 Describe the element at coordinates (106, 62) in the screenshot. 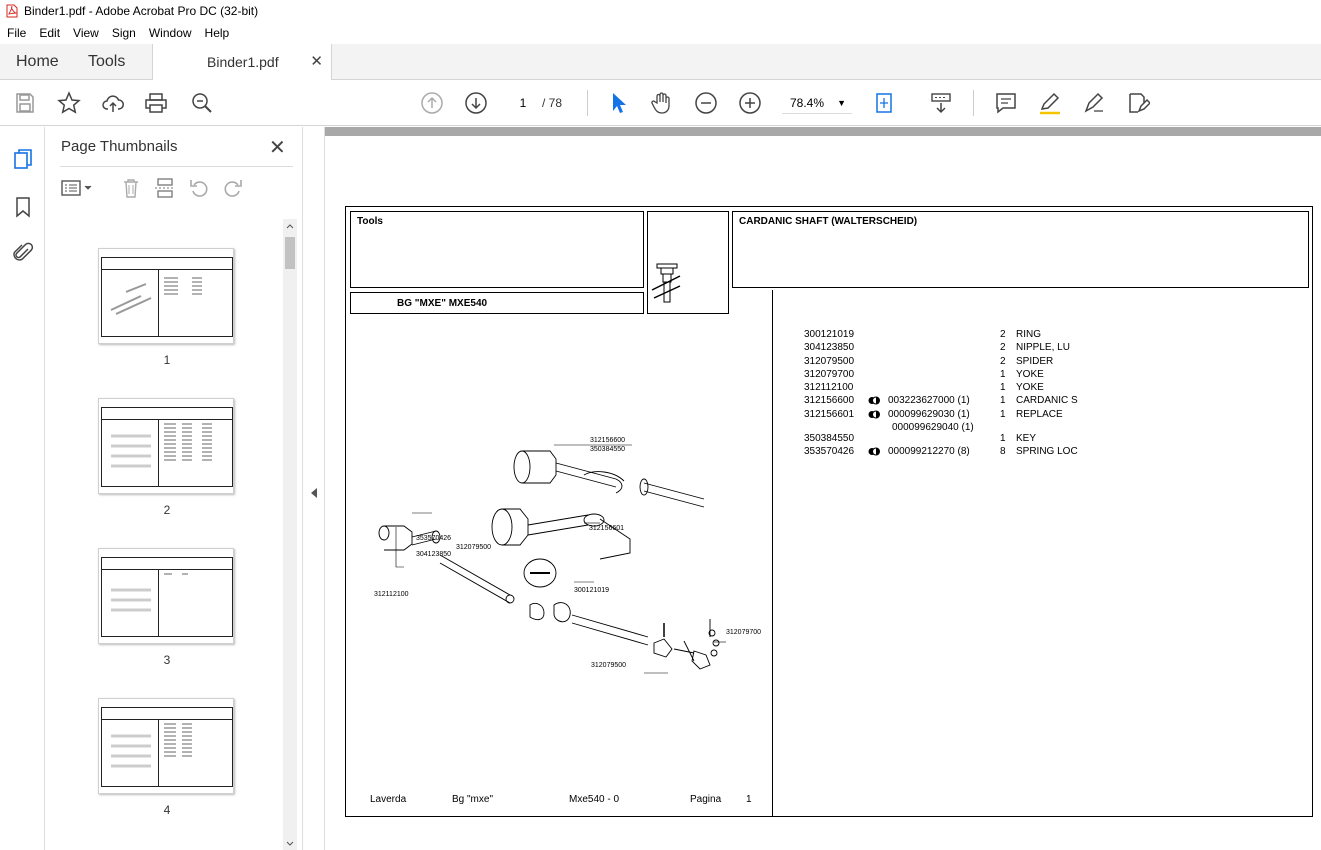

I see `tab-tools: Tools` at that location.